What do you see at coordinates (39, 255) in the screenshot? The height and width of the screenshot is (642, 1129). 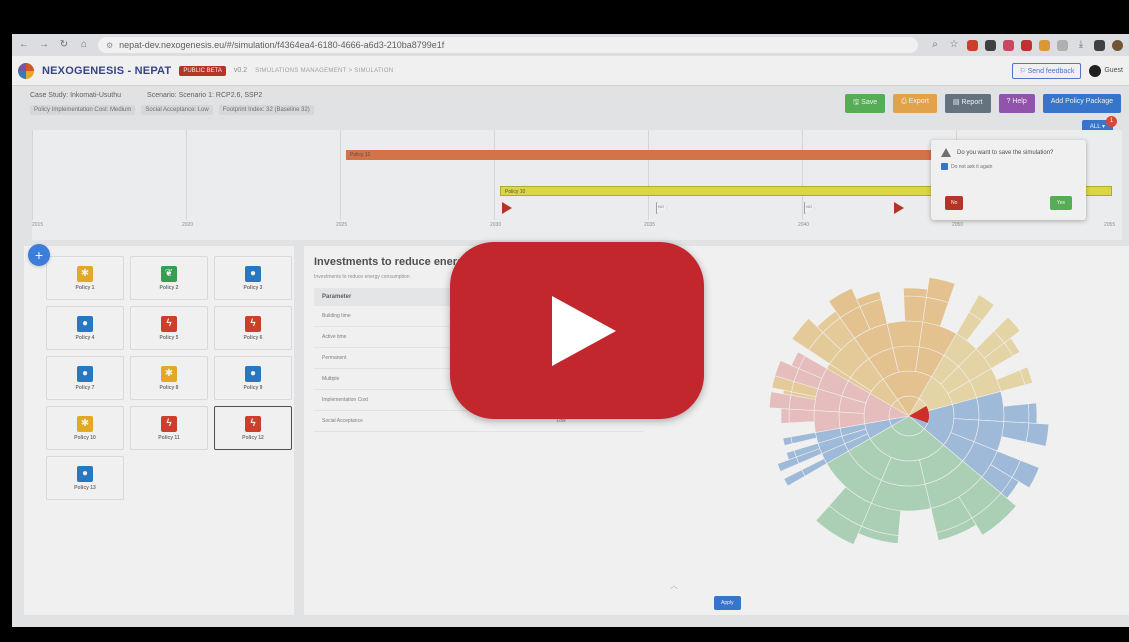 I see `add-policy-button: +` at bounding box center [39, 255].